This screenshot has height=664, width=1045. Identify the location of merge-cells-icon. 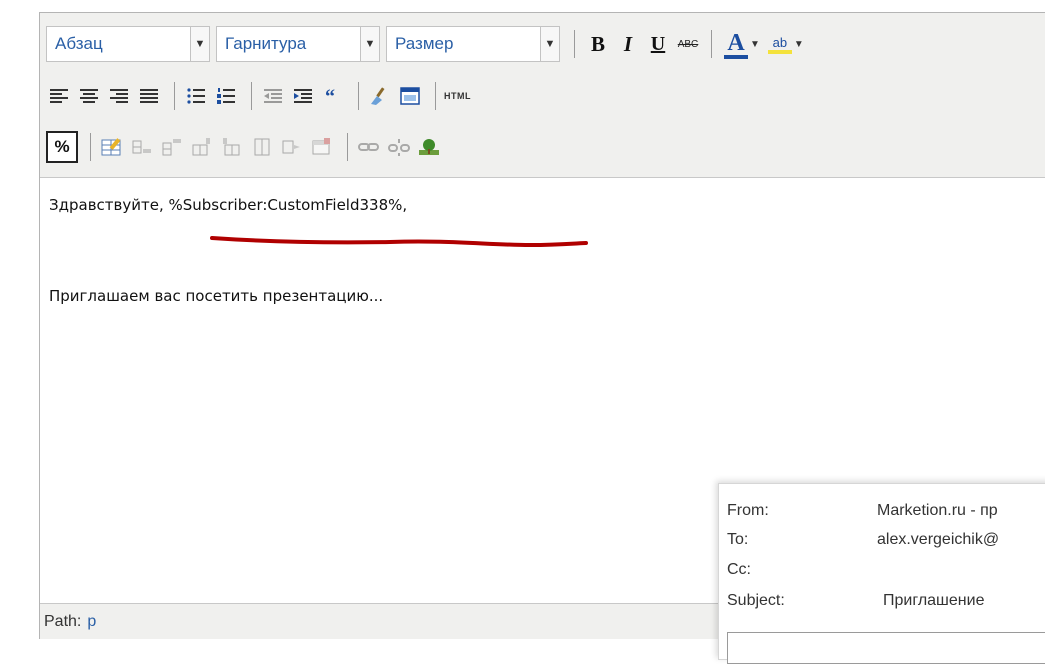
(321, 146).